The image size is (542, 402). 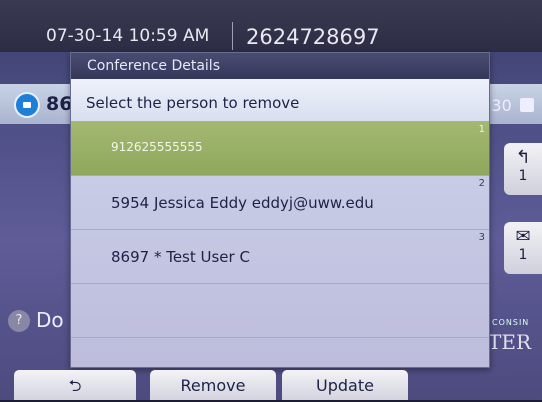 What do you see at coordinates (232, 36) in the screenshot?
I see `status-divider` at bounding box center [232, 36].